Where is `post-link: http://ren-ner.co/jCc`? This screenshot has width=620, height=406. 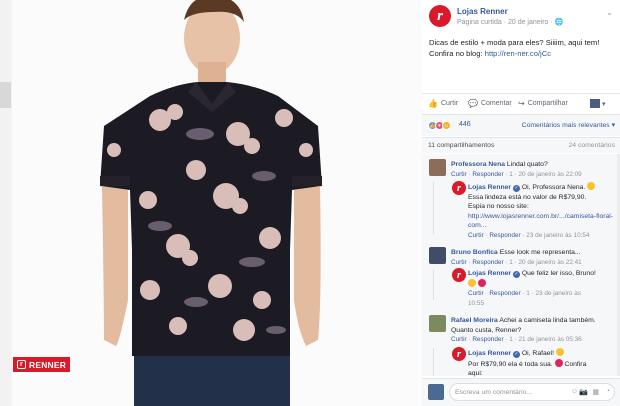 post-link: http://ren-ner.co/jCc is located at coordinates (518, 53).